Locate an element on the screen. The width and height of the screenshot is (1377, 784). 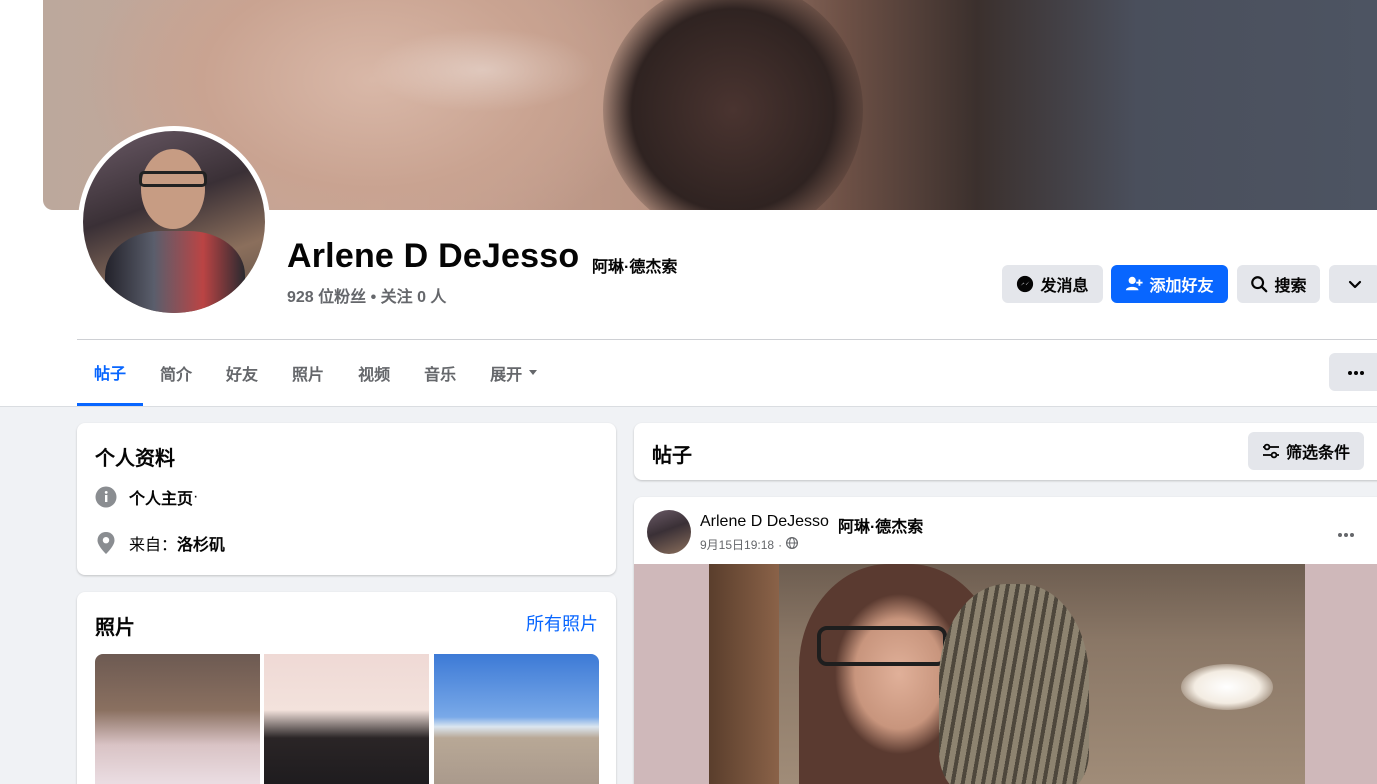
post-meta: 9月15日19:18 · is located at coordinates (749, 544).